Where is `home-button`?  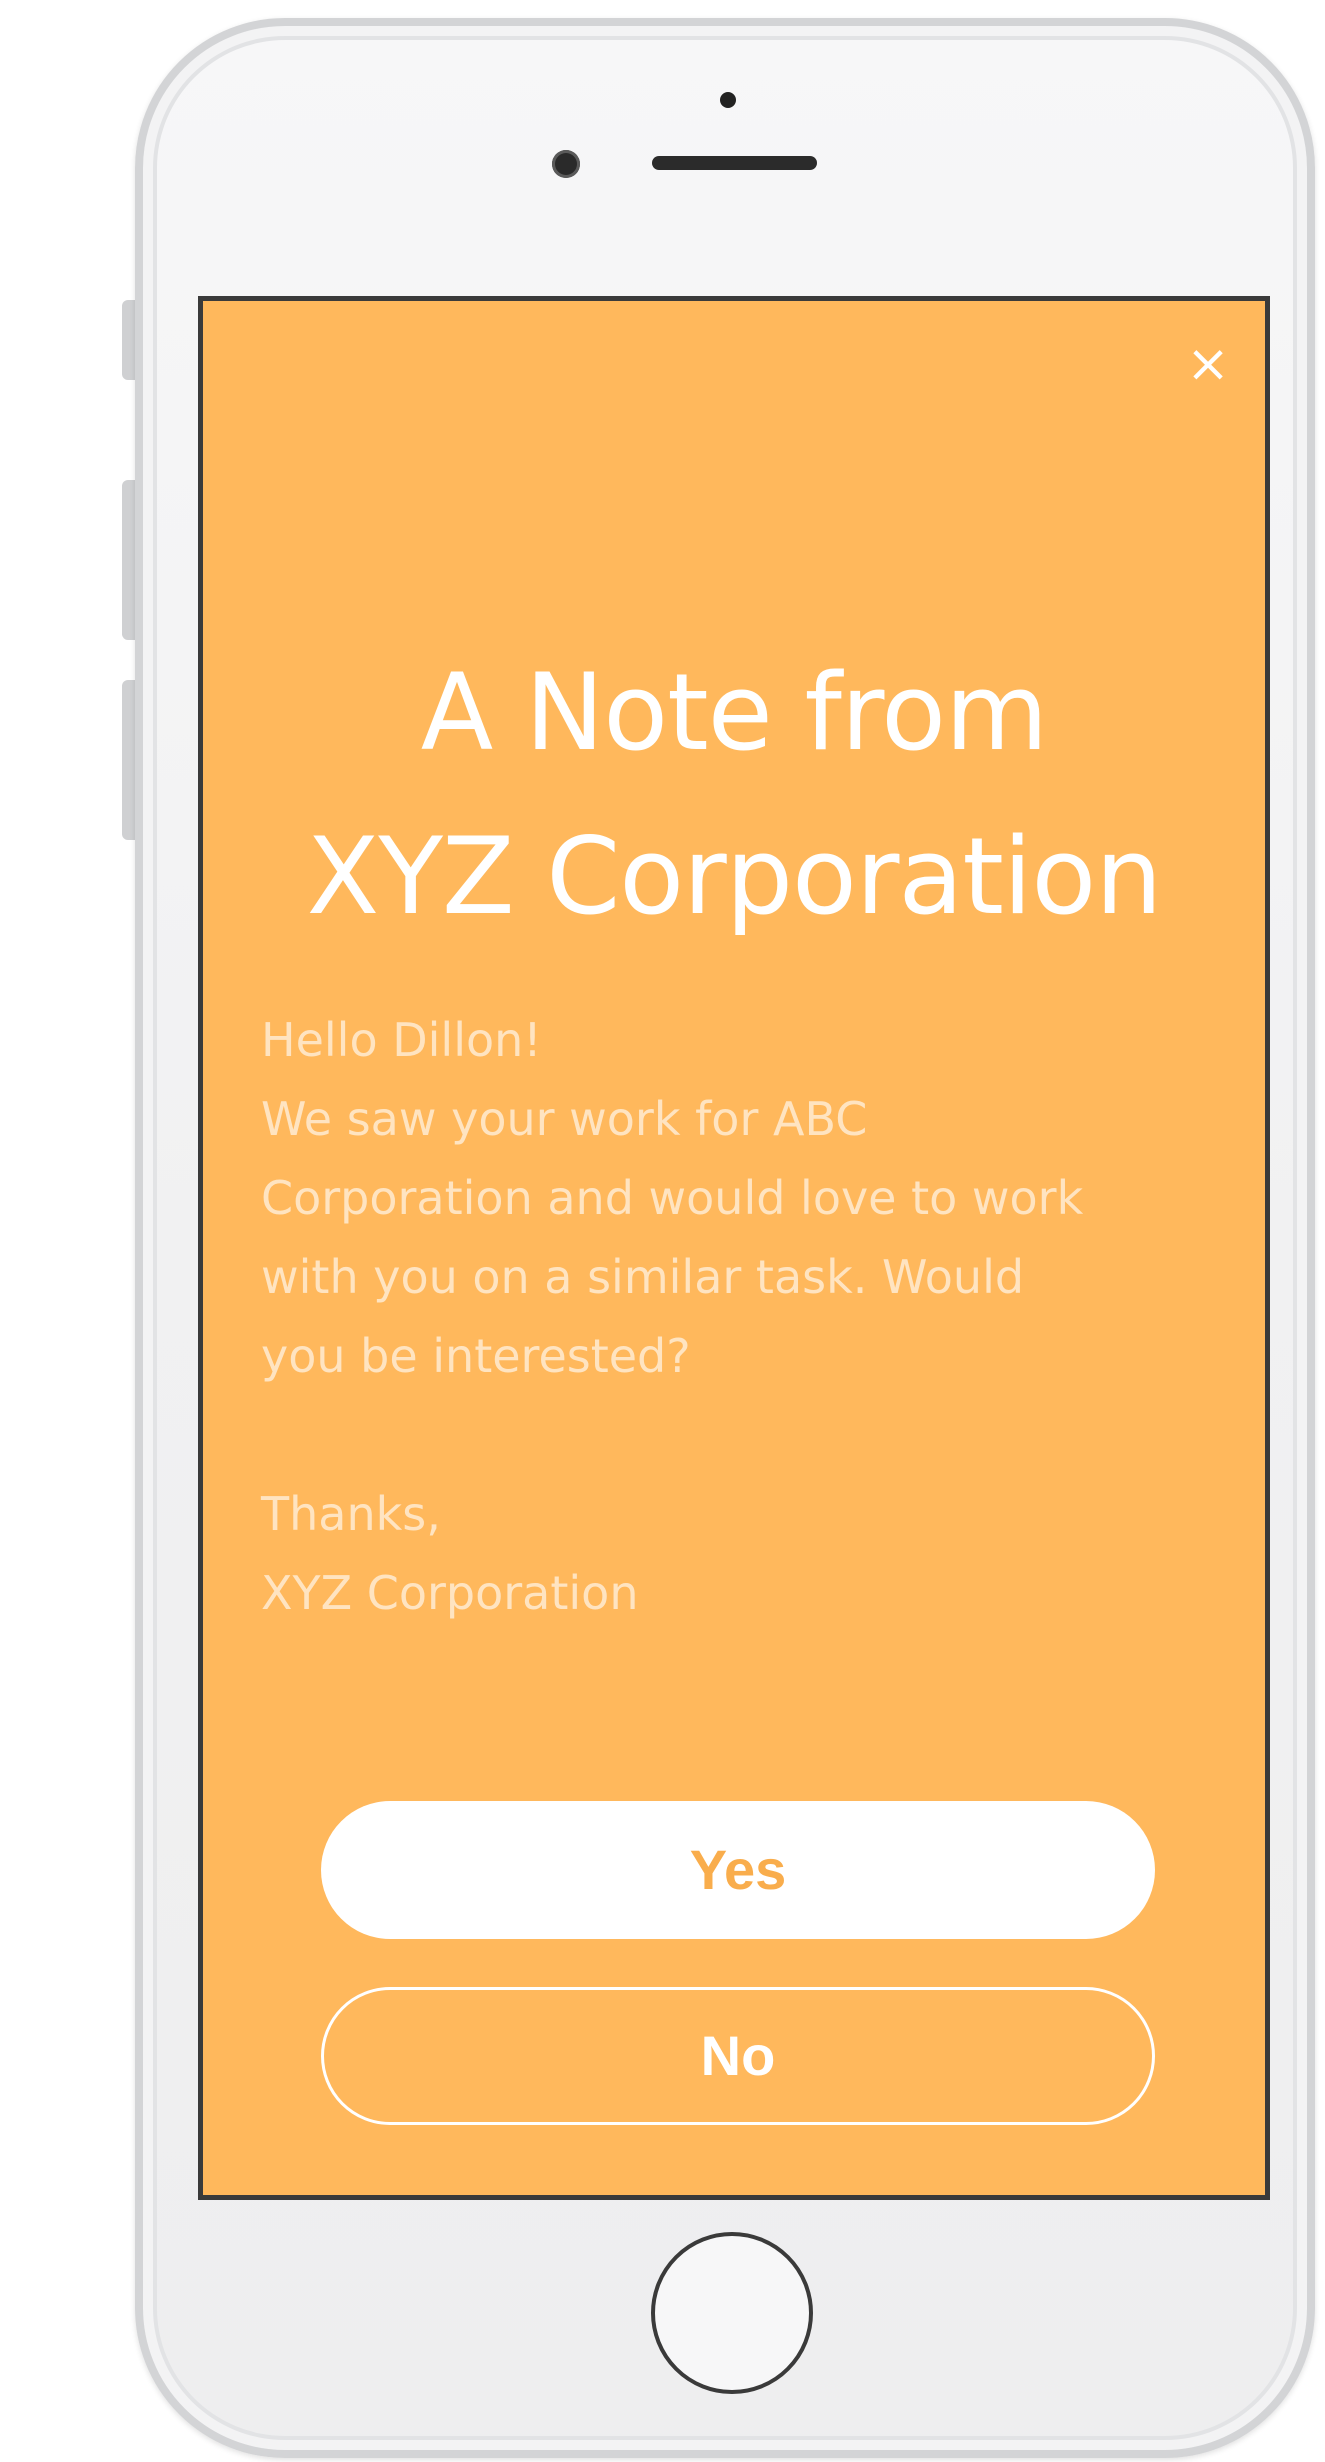 home-button is located at coordinates (732, 2313).